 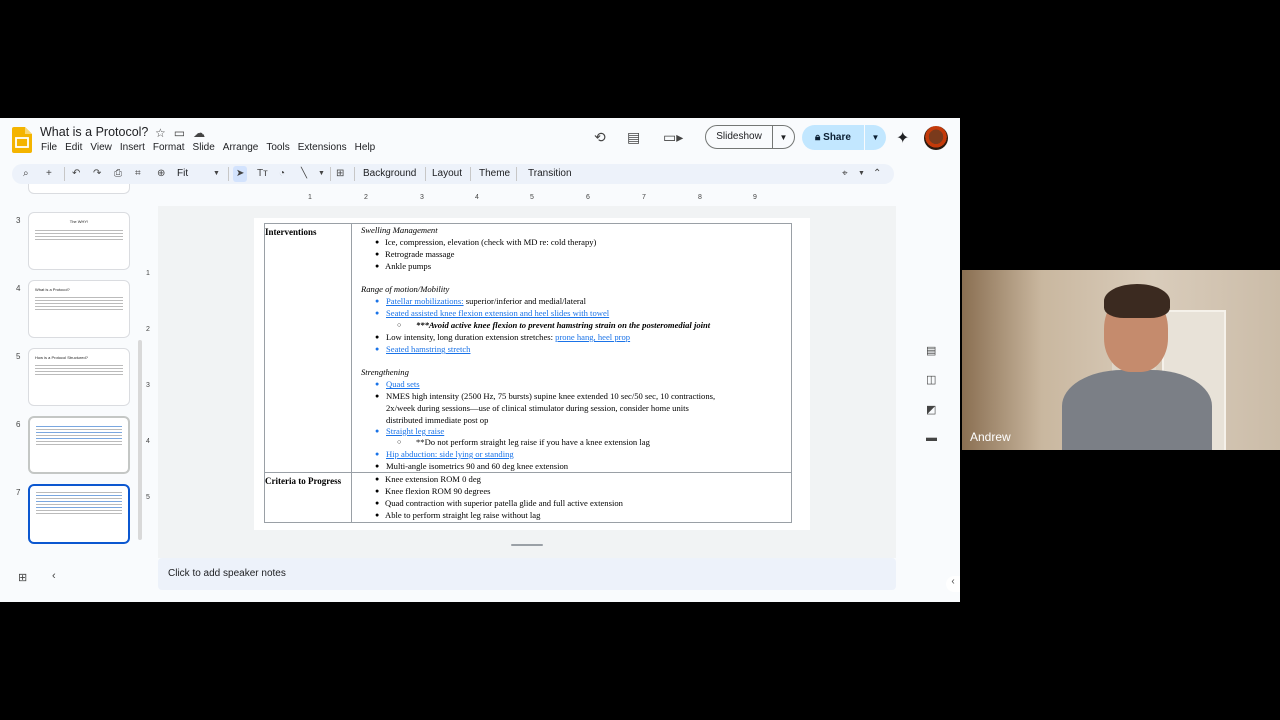 What do you see at coordinates (433, 479) in the screenshot?
I see `list-item: Knee extension ROM 0 deg` at bounding box center [433, 479].